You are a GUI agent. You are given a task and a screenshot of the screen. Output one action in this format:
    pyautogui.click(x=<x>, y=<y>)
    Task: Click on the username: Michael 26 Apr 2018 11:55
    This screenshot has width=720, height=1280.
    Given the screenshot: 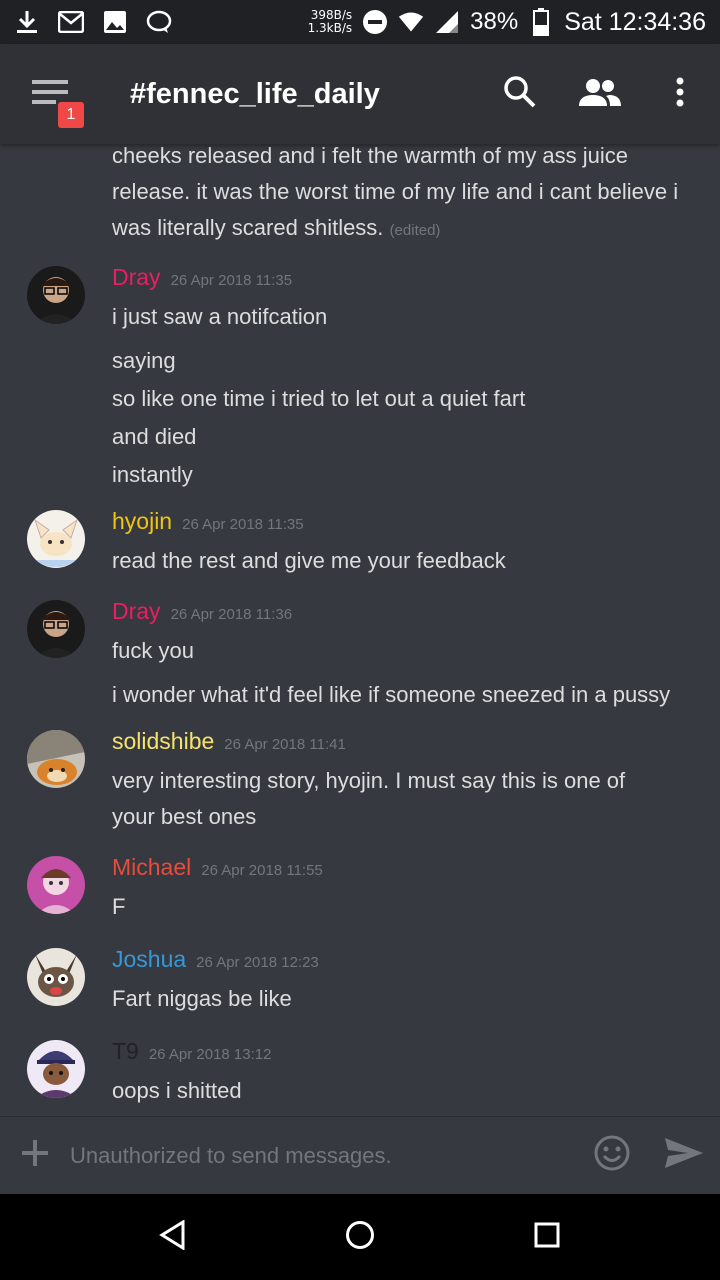 What is the action you would take?
    pyautogui.click(x=217, y=867)
    